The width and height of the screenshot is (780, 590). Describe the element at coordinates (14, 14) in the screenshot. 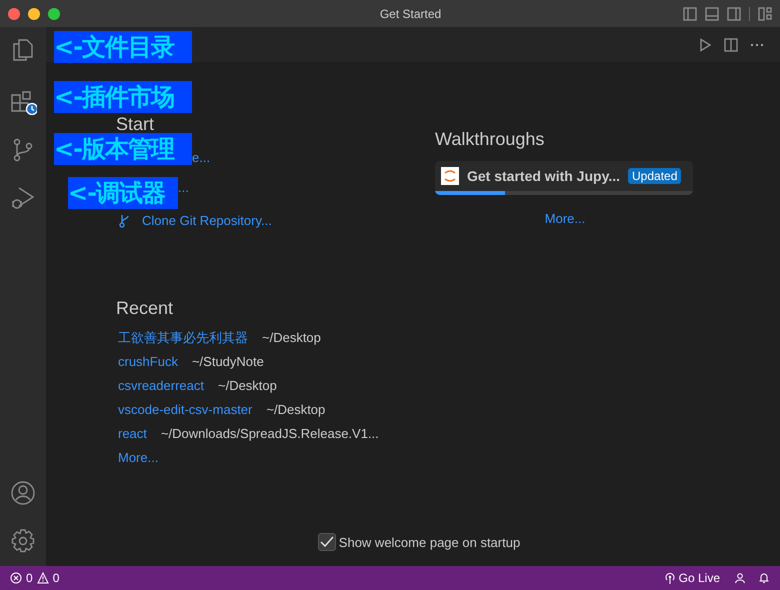

I see `close-button` at that location.